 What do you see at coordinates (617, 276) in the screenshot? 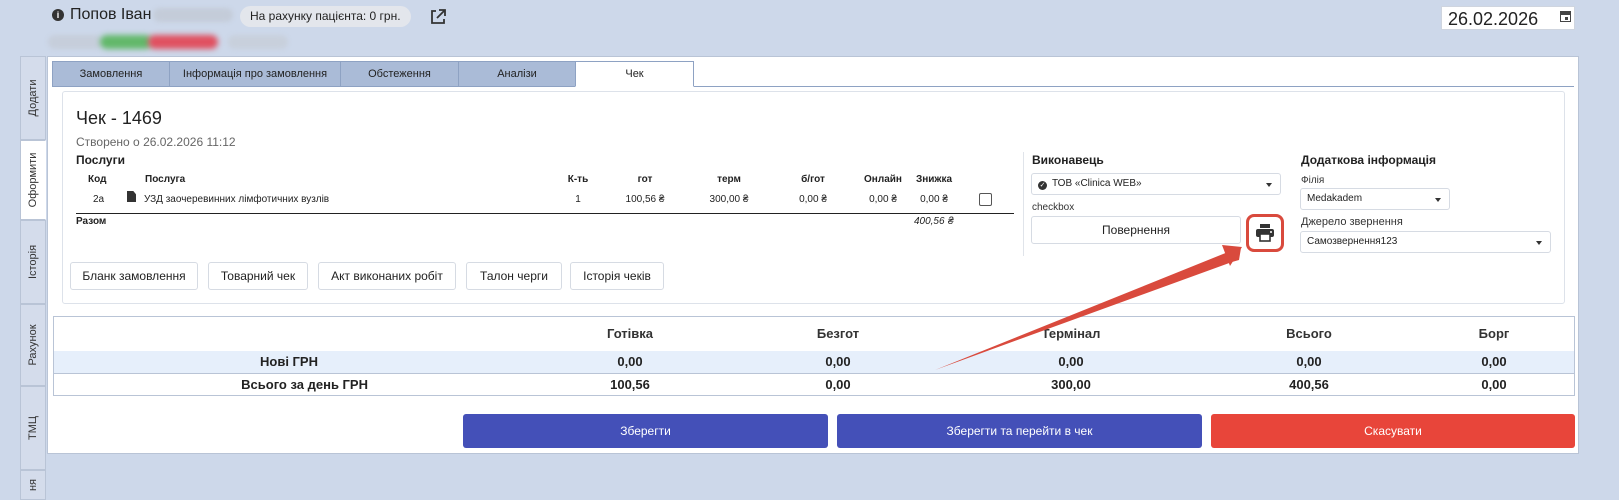
I see `receipt-history-button: Історія чеків` at bounding box center [617, 276].